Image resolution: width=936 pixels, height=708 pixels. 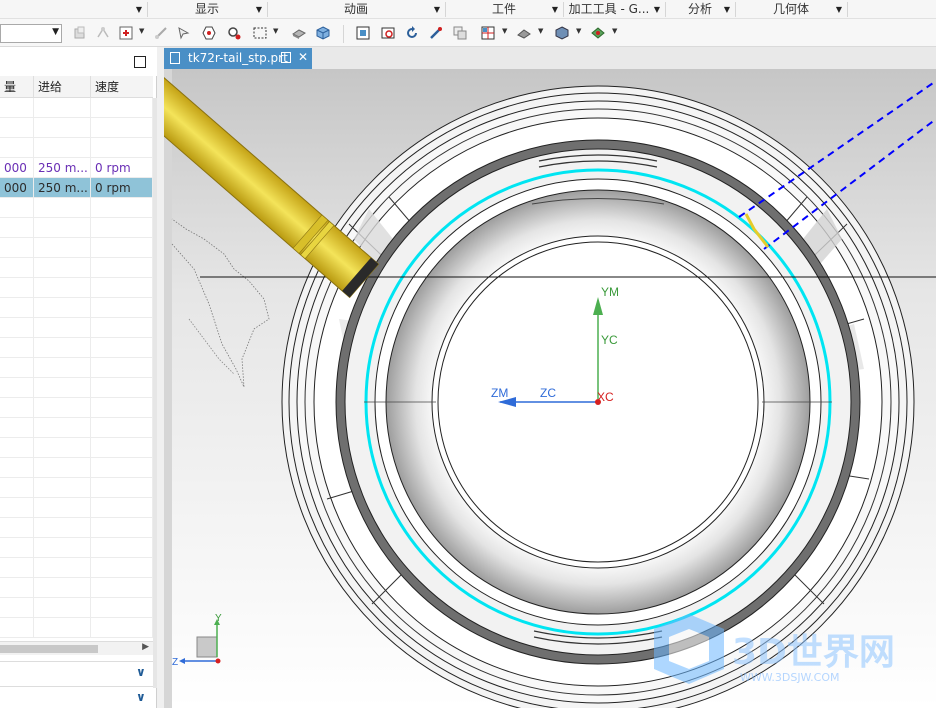 What do you see at coordinates (209, 33) in the screenshot?
I see `hexagon-icon` at bounding box center [209, 33].